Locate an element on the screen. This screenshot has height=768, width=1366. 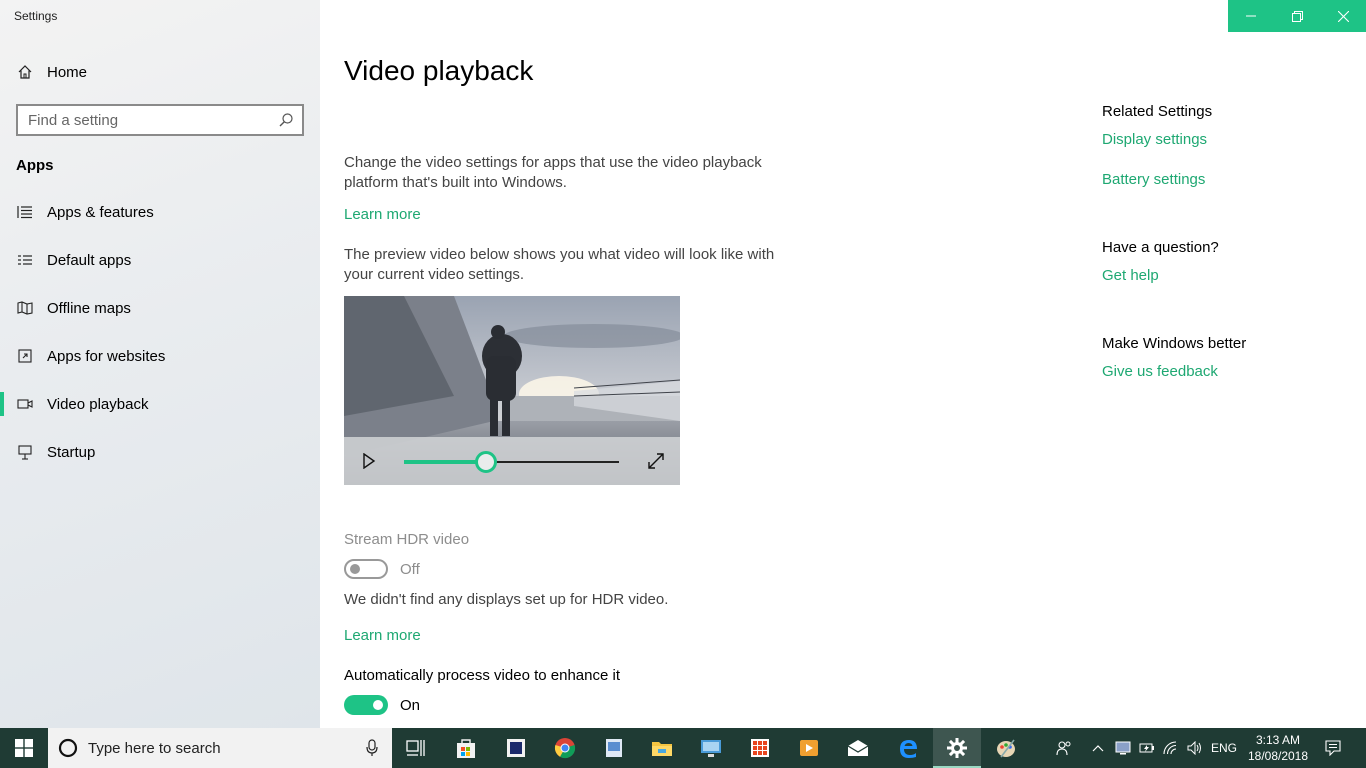
selected-indicator is located at coordinates (2, 404).